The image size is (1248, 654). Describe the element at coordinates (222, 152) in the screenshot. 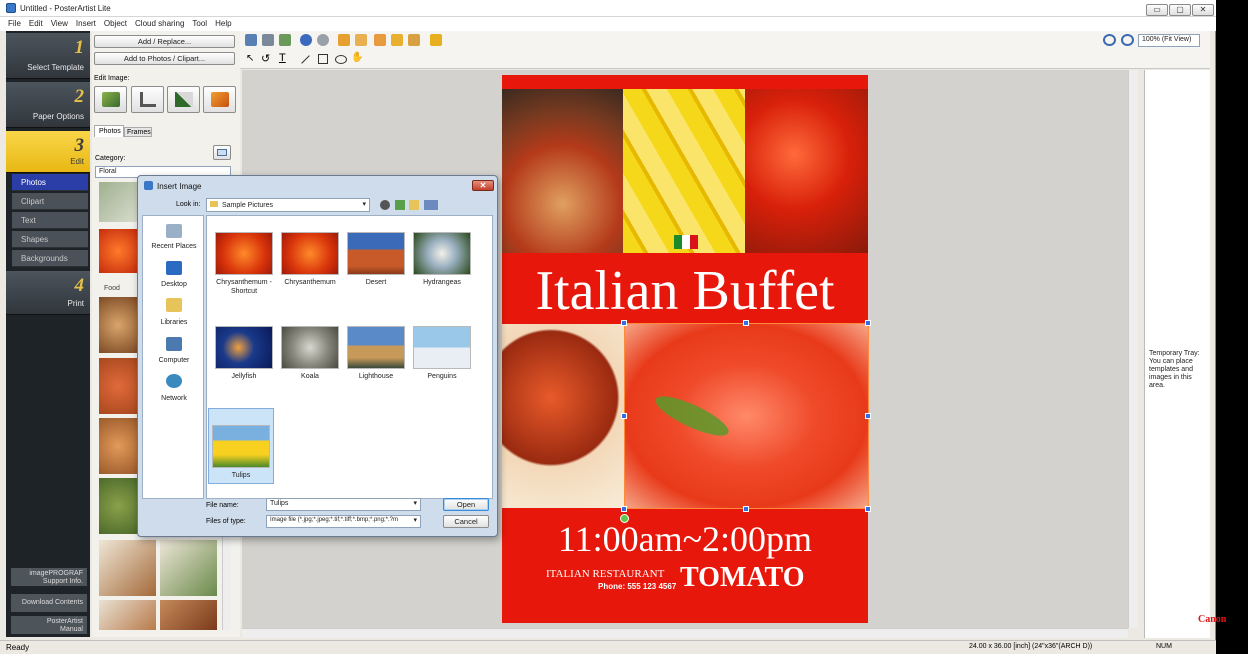

I see `browse-category-icon` at that location.